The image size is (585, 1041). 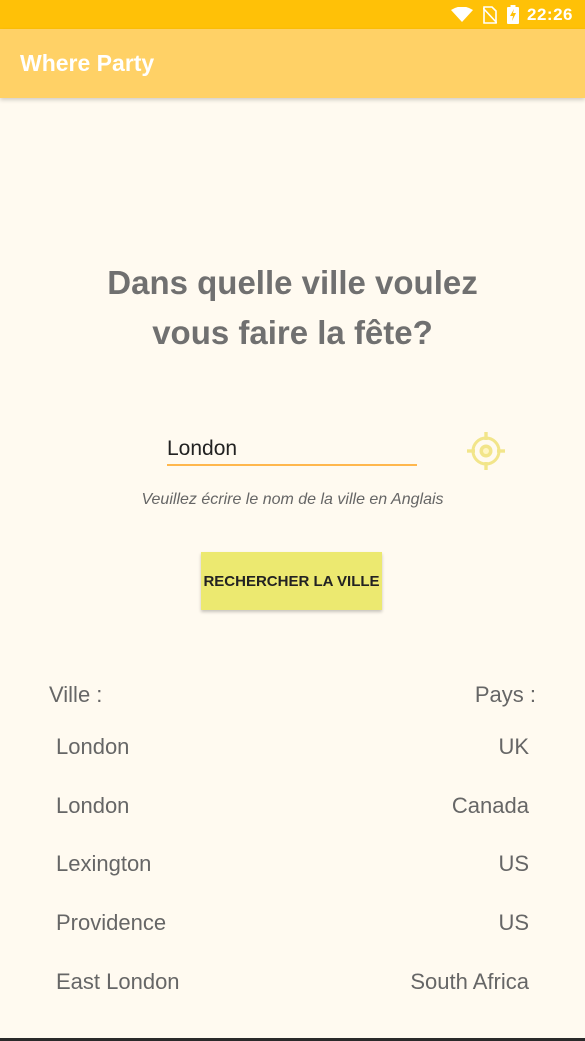 What do you see at coordinates (292, 14) in the screenshot?
I see `status-bar: 22:26` at bounding box center [292, 14].